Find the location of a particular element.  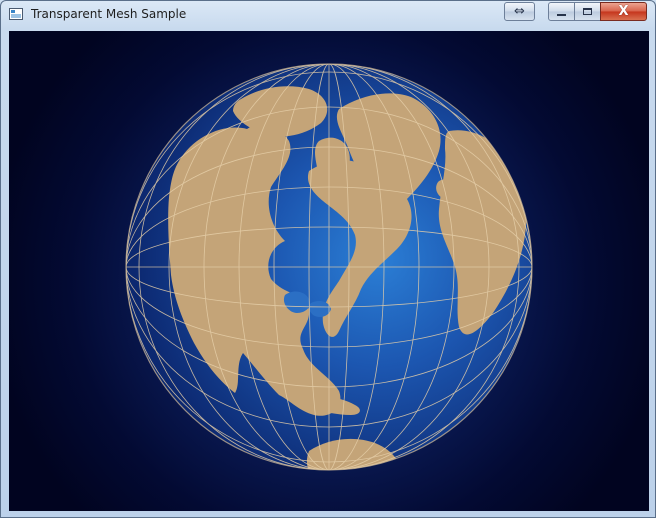

minimize-icon is located at coordinates (561, 14).